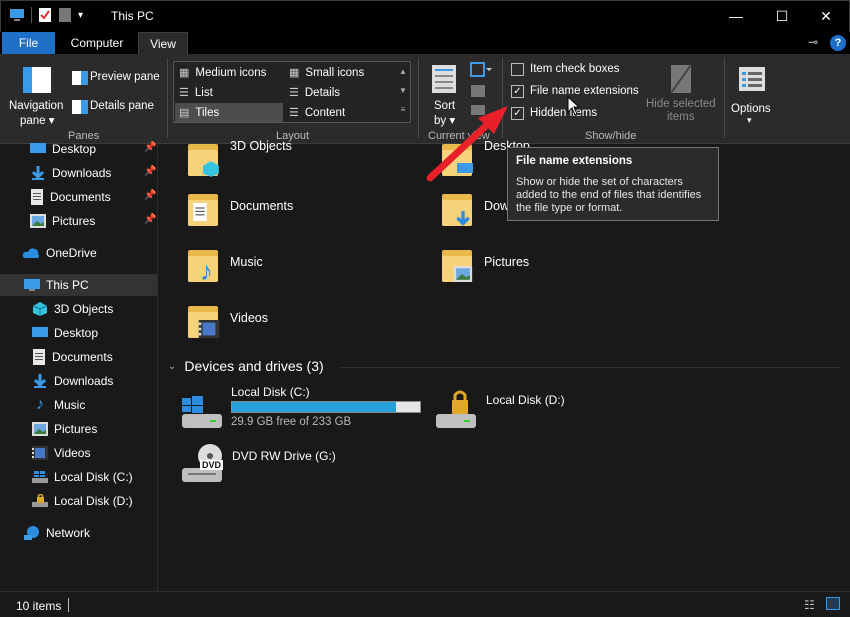  What do you see at coordinates (39, 606) in the screenshot?
I see `status-item-count: 10 items` at bounding box center [39, 606].